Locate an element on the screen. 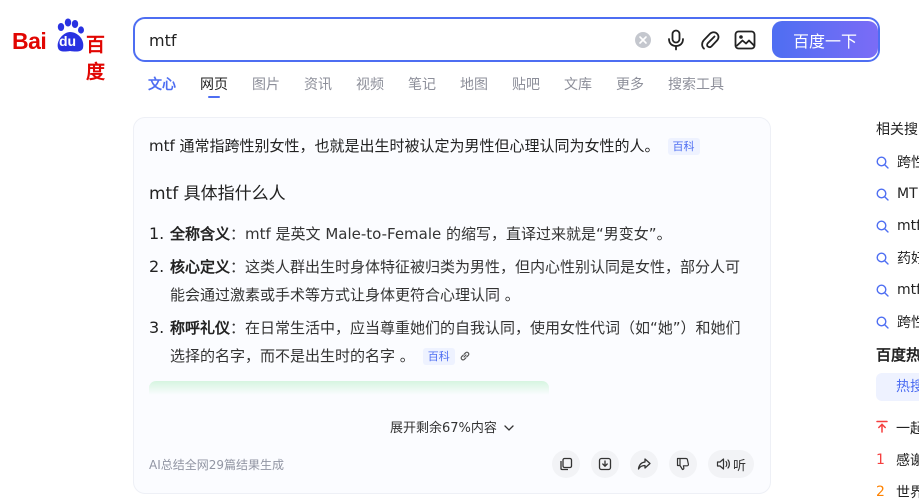 This screenshot has width=919, height=499. copy-icon is located at coordinates (566, 464).